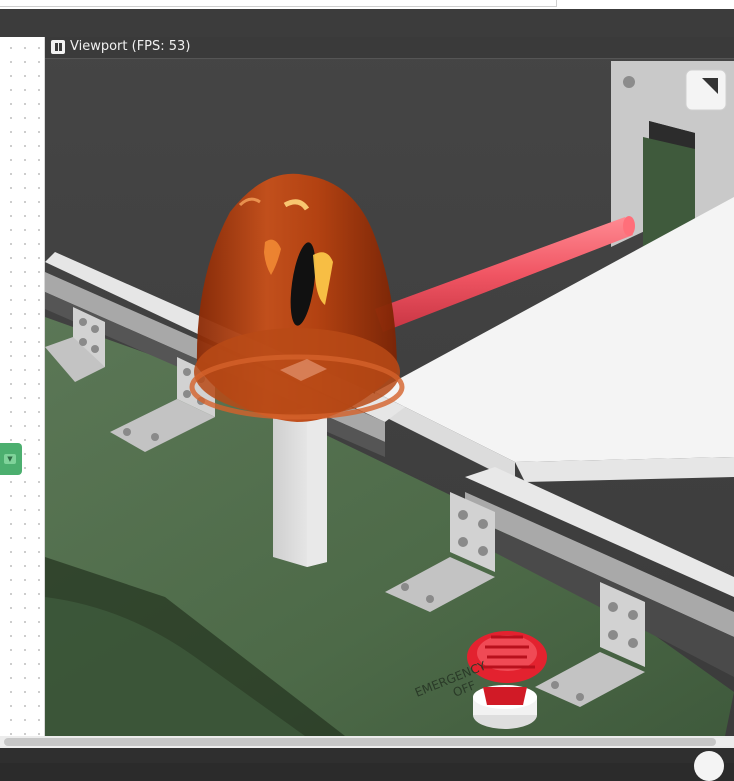 This screenshot has width=734, height=781. I want to click on expand-icon, so click(706, 90).